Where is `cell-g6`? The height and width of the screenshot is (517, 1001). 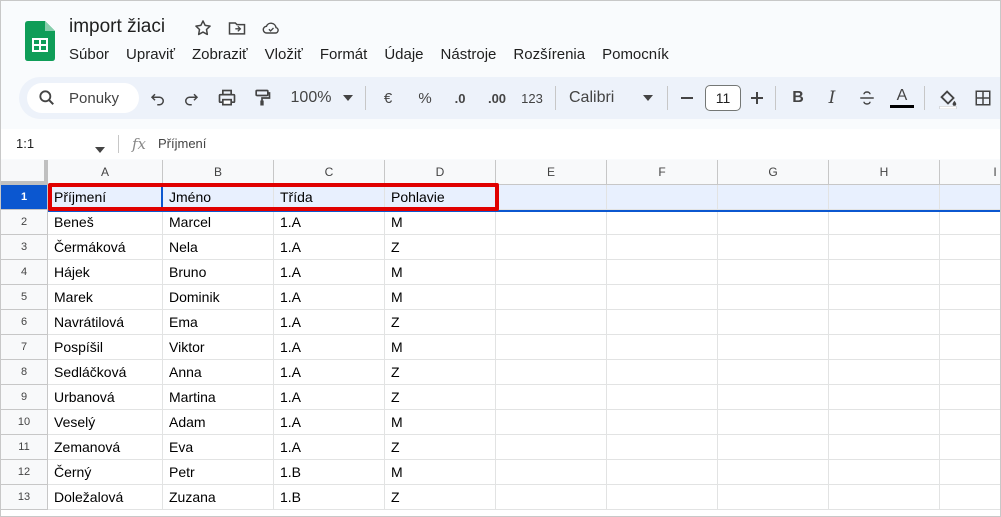
cell-g6 is located at coordinates (773, 322).